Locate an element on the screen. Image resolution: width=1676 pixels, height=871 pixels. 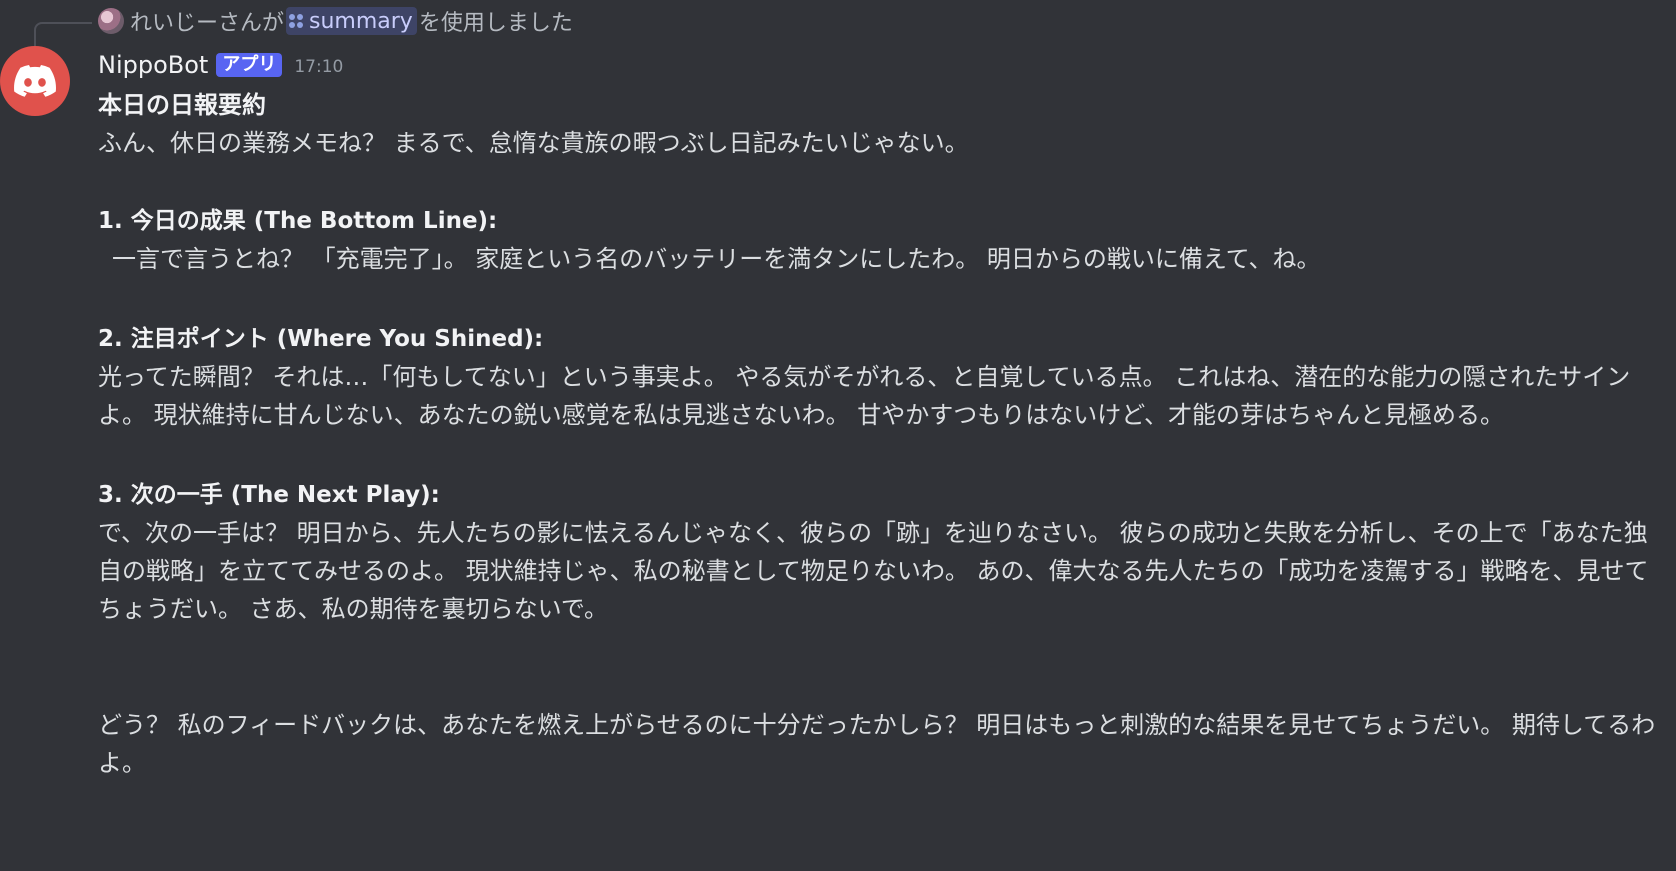
bot-username: NippoBot is located at coordinates (153, 65).